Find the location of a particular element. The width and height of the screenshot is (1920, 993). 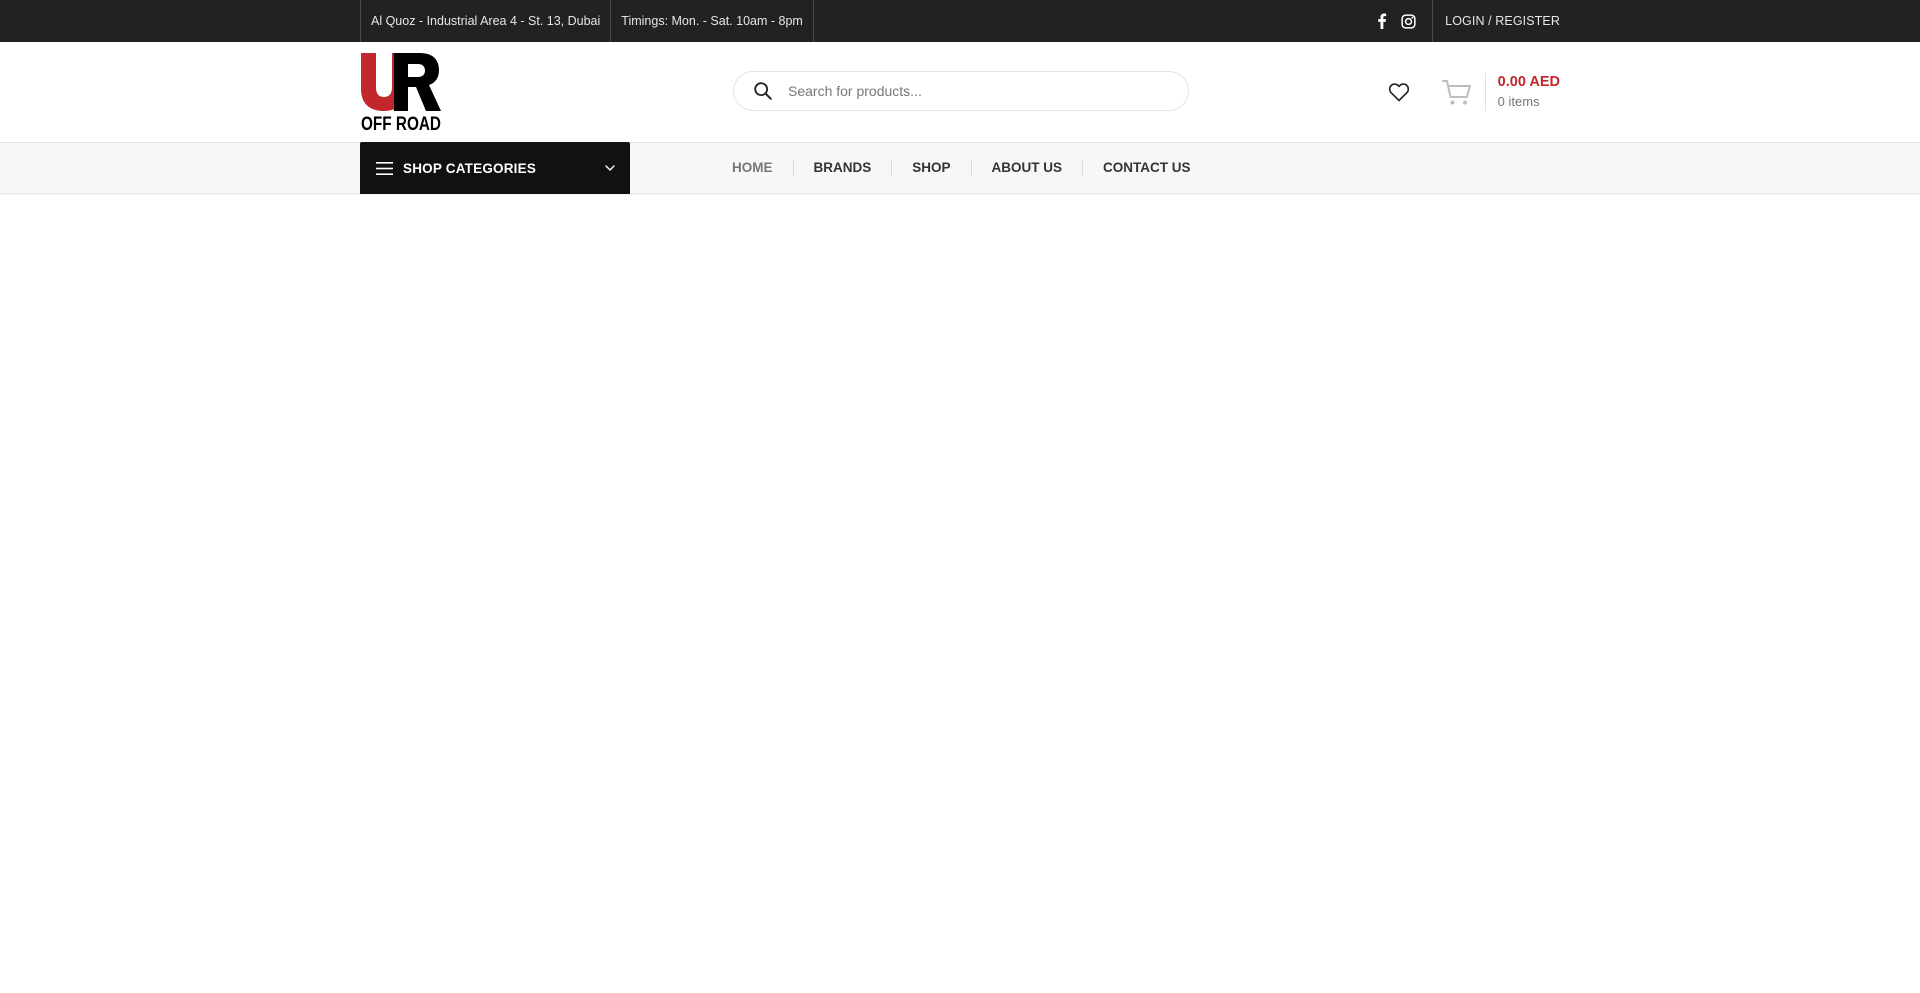

nav-item-about-us: ABOUT US is located at coordinates (1026, 168).